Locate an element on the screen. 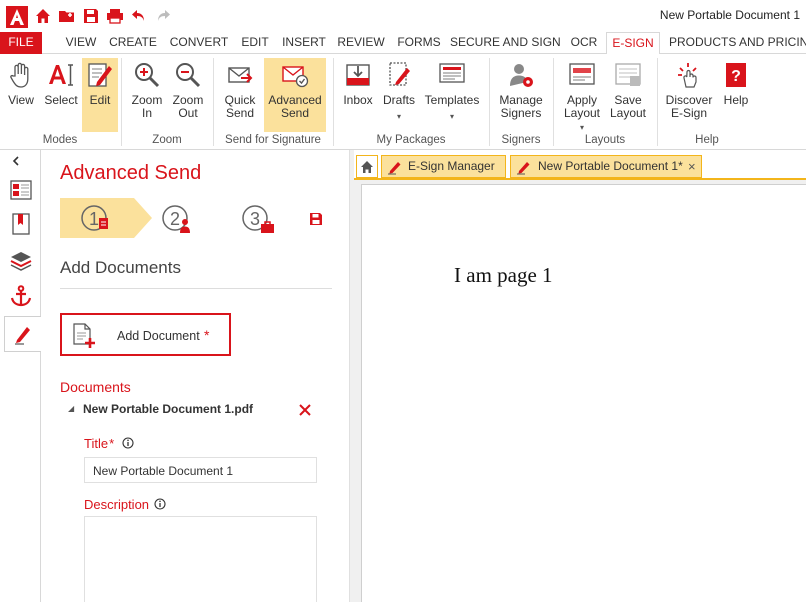 The height and width of the screenshot is (602, 806). discover-esign-label-2: E-Sign is located at coordinates (689, 113).